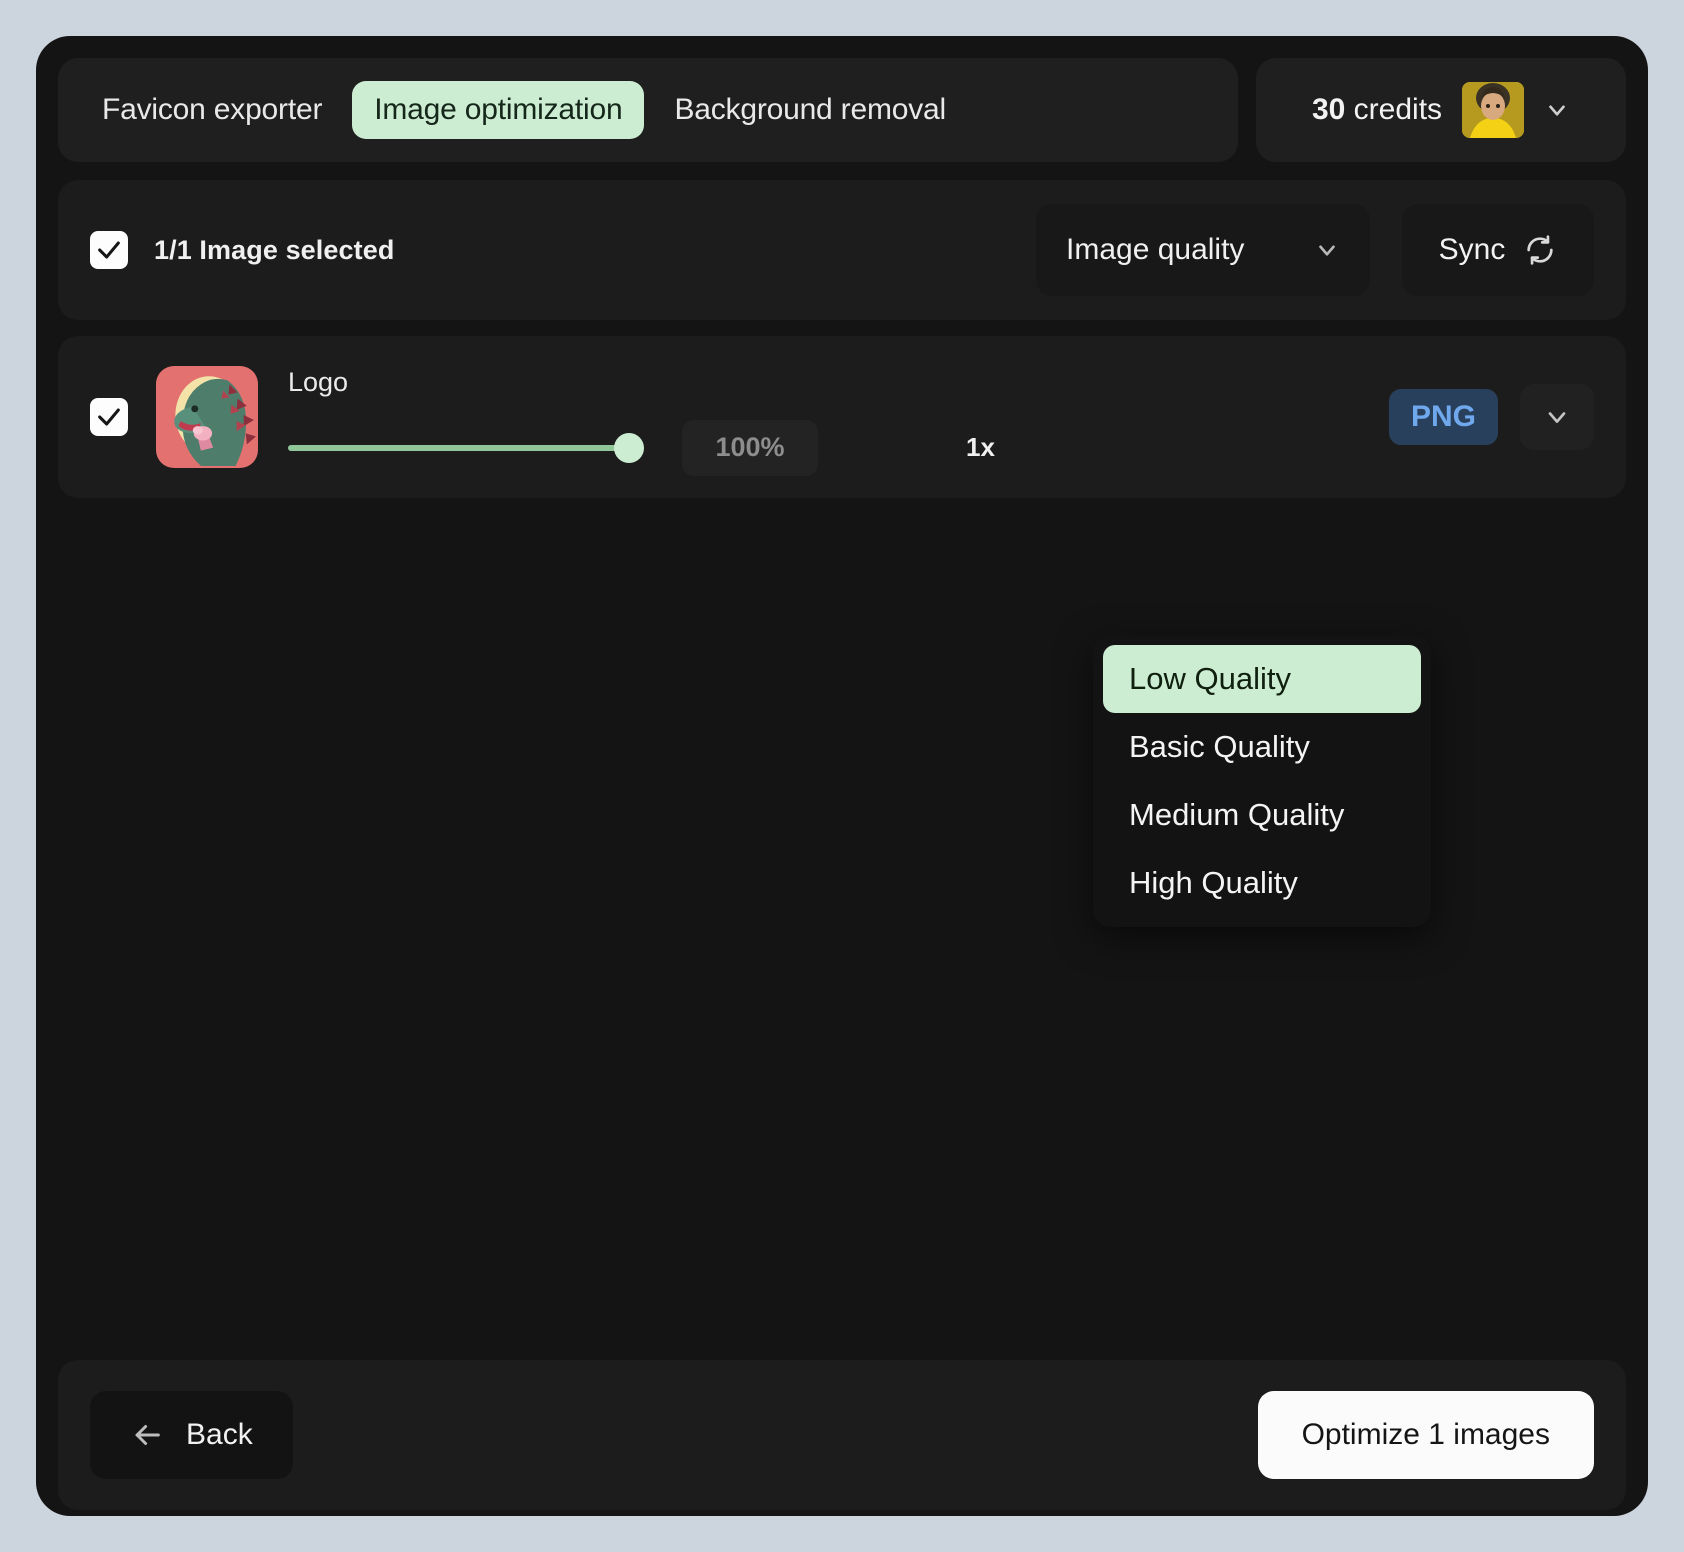  Describe the element at coordinates (147, 1435) in the screenshot. I see `arrow-left-icon` at that location.